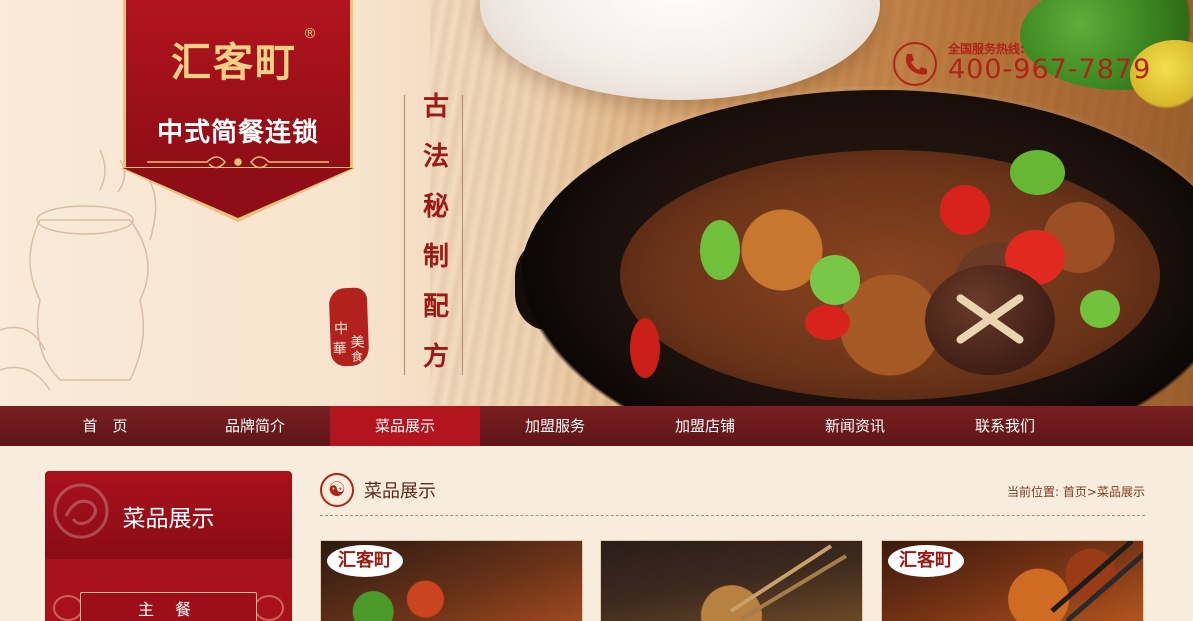 The height and width of the screenshot is (621, 1193). Describe the element at coordinates (1005, 426) in the screenshot. I see `nav-item-contact: 联系我们` at that location.